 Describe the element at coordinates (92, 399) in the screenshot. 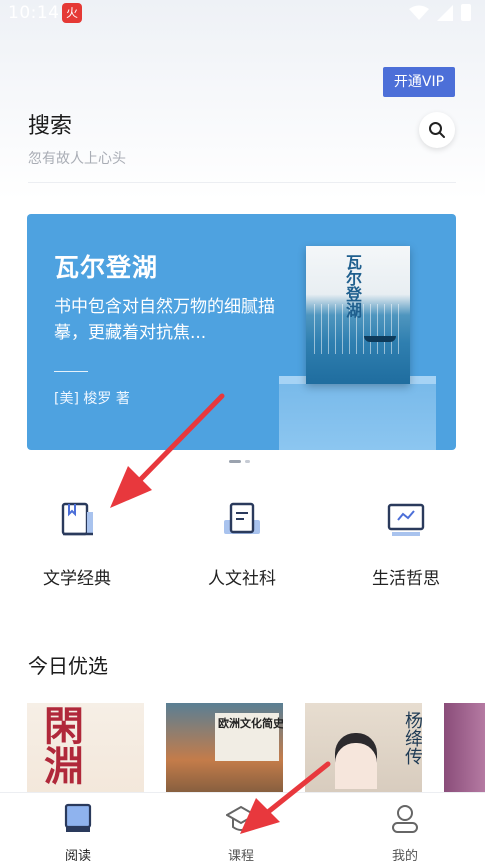

I see `banner-author: [美] 梭罗 著` at that location.